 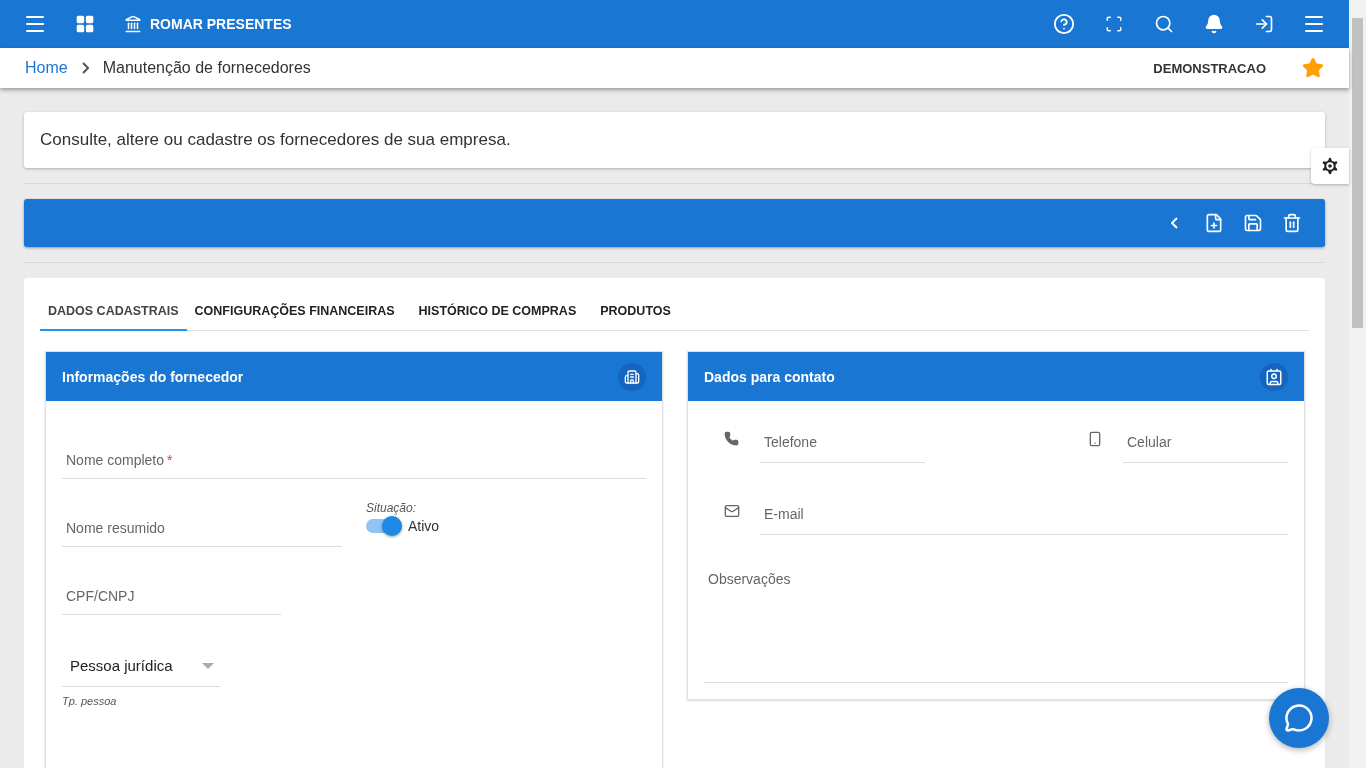 I want to click on tab: HISTÓRICO DE COMPRAS, so click(x=497, y=312).